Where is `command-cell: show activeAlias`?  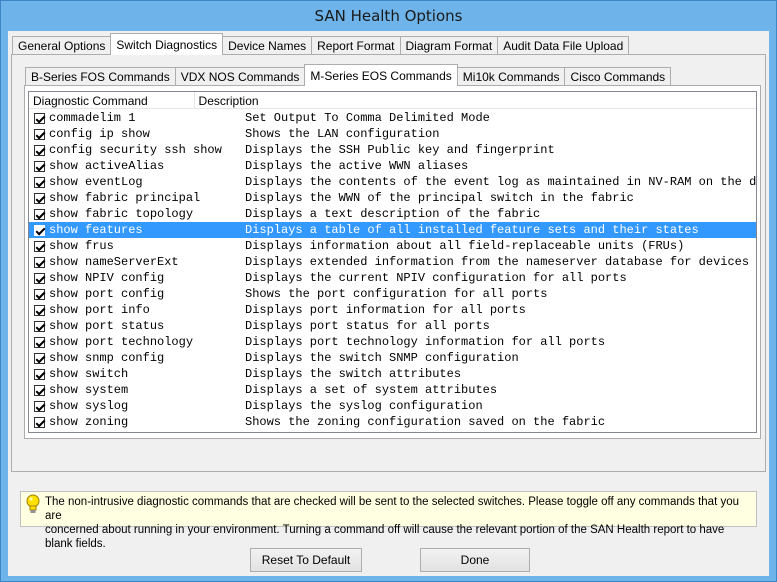 command-cell: show activeAlias is located at coordinates (107, 166).